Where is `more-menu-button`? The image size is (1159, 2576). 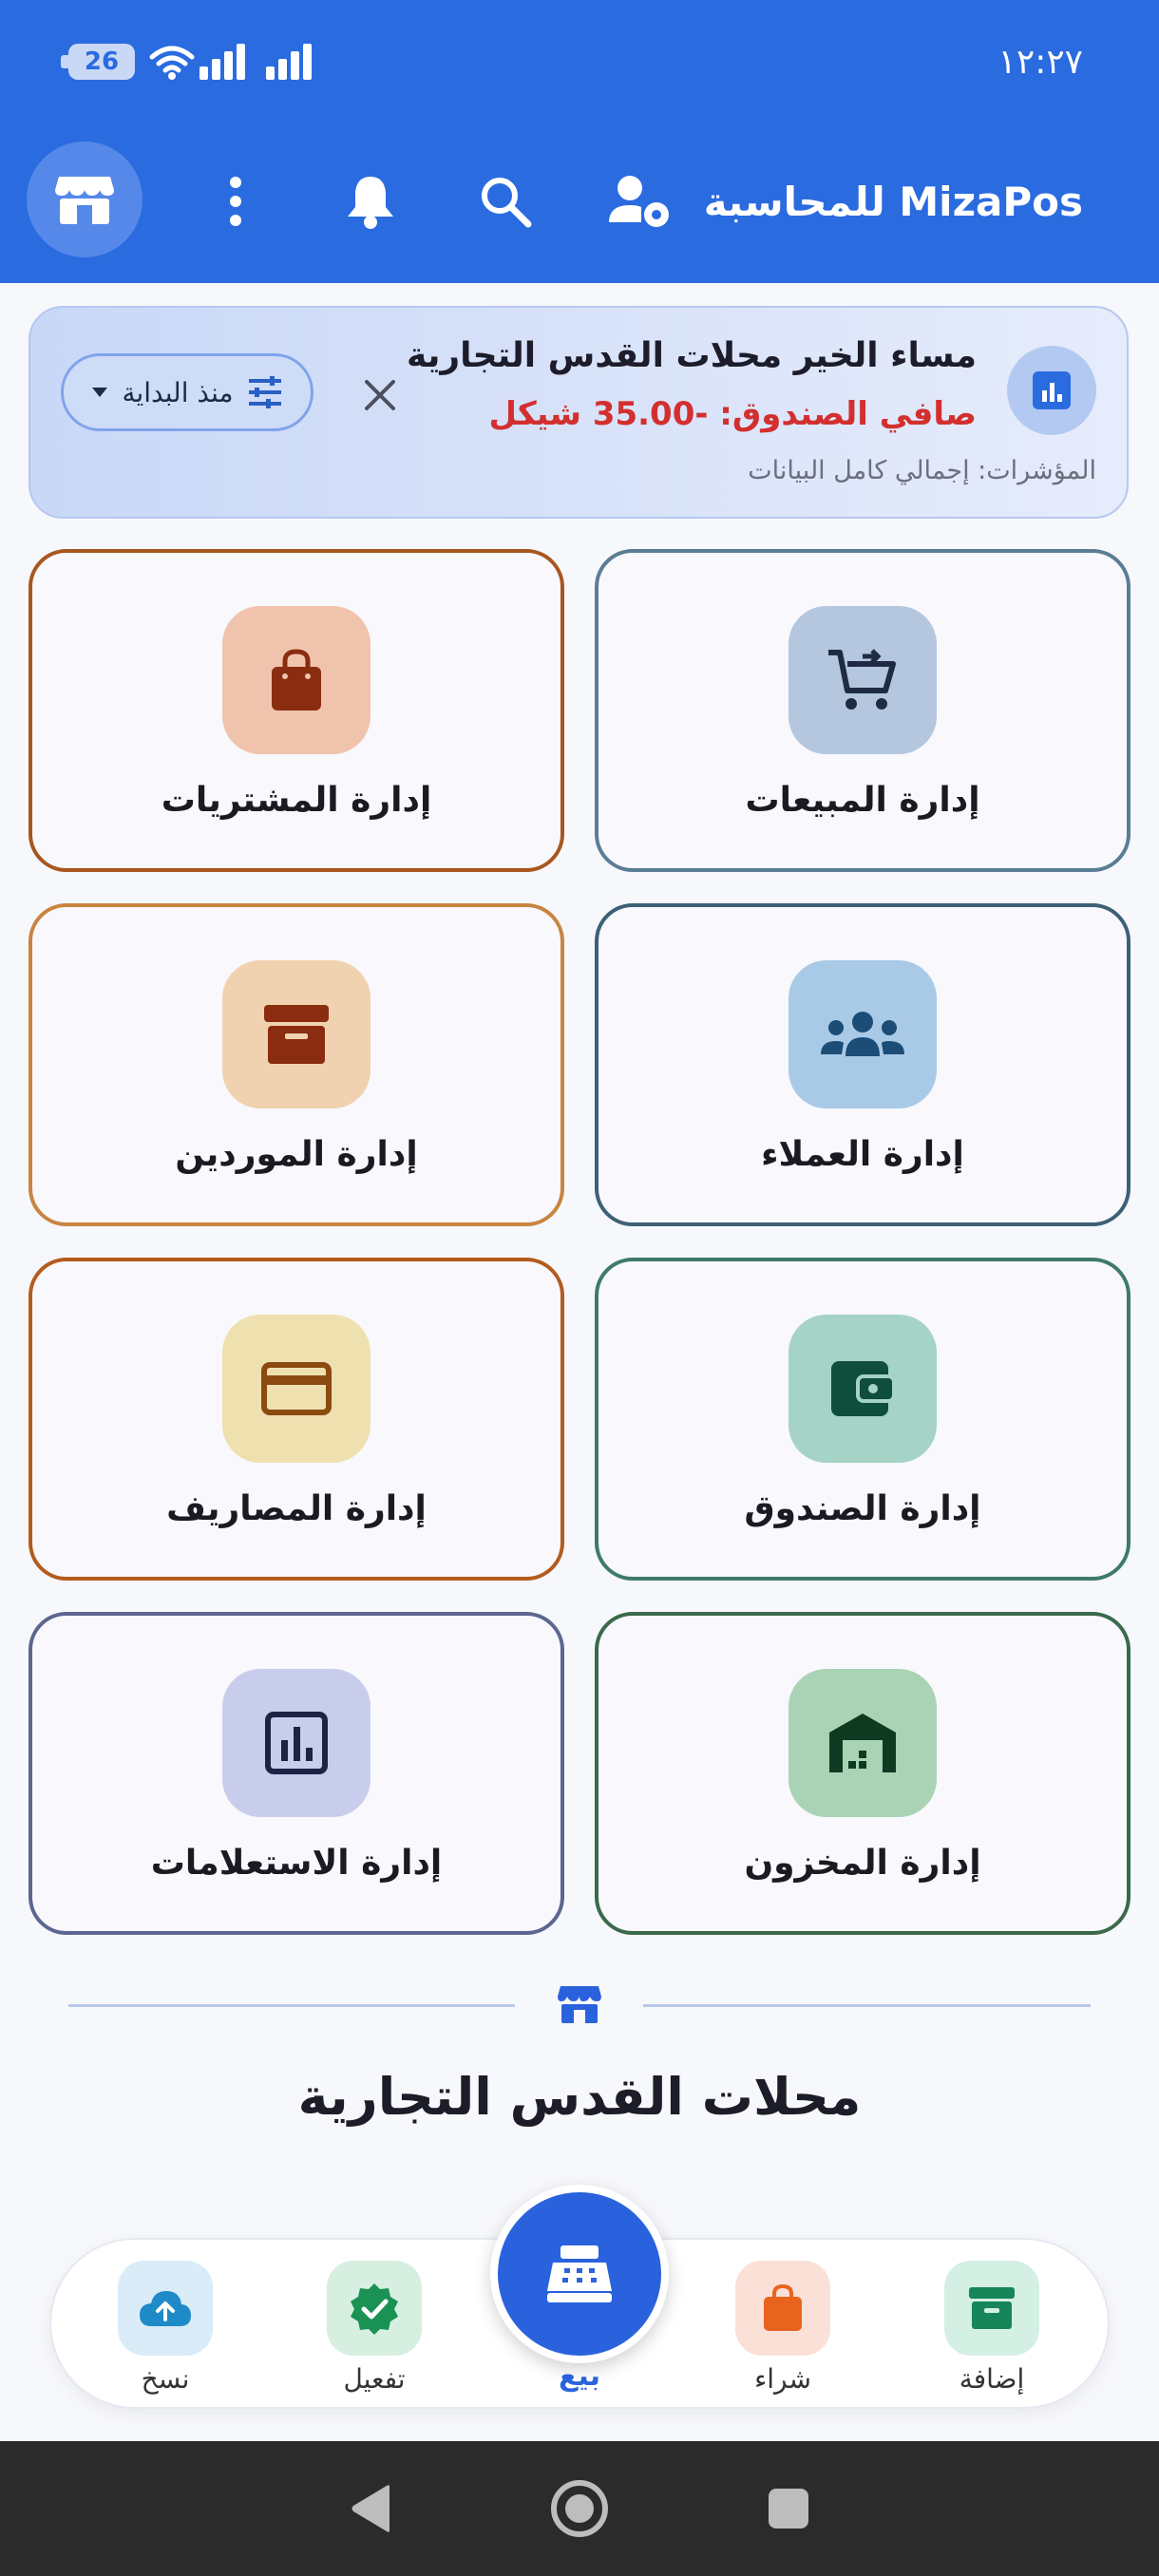 more-menu-button is located at coordinates (236, 201).